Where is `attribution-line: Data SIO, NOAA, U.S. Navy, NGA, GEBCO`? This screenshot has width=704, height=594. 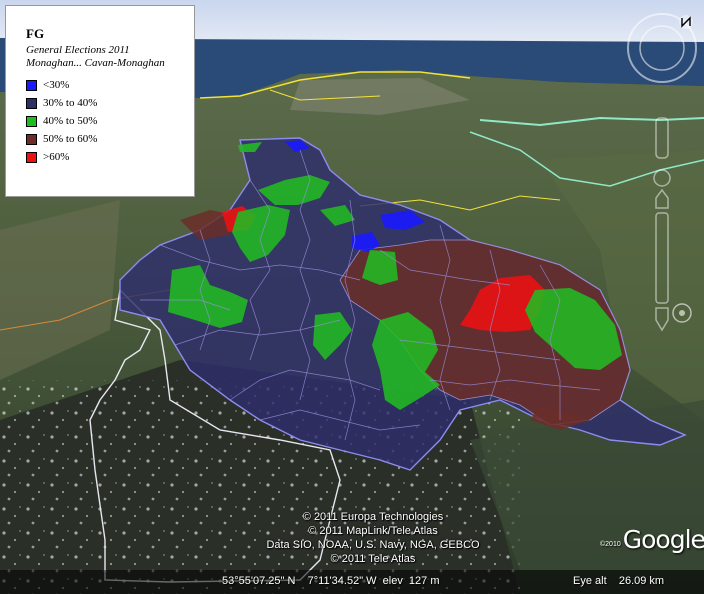 attribution-line: Data SIO, NOAA, U.S. Navy, NGA, GEBCO is located at coordinates (373, 545).